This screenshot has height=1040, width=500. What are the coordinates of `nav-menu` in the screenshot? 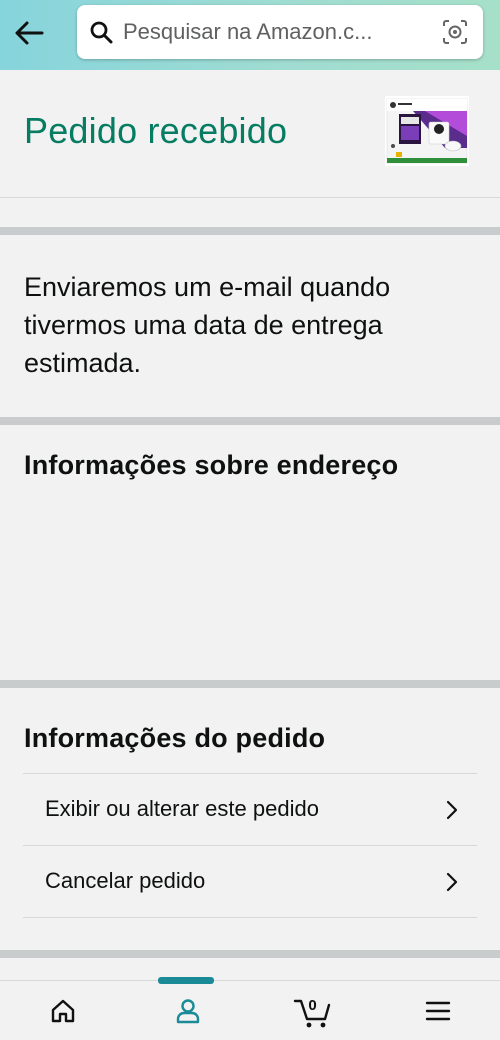 It's located at (437, 1010).